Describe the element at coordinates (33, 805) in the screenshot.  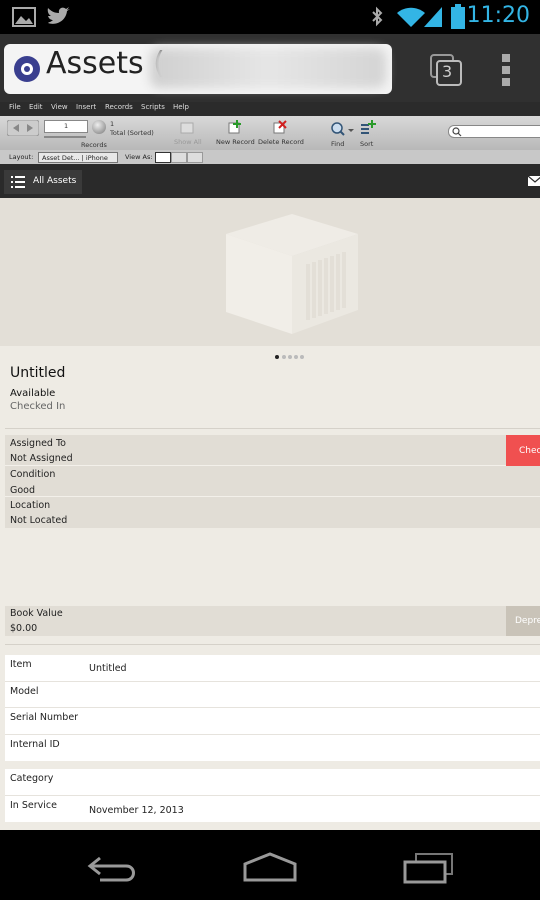
I see `in-service-label: In Service` at that location.